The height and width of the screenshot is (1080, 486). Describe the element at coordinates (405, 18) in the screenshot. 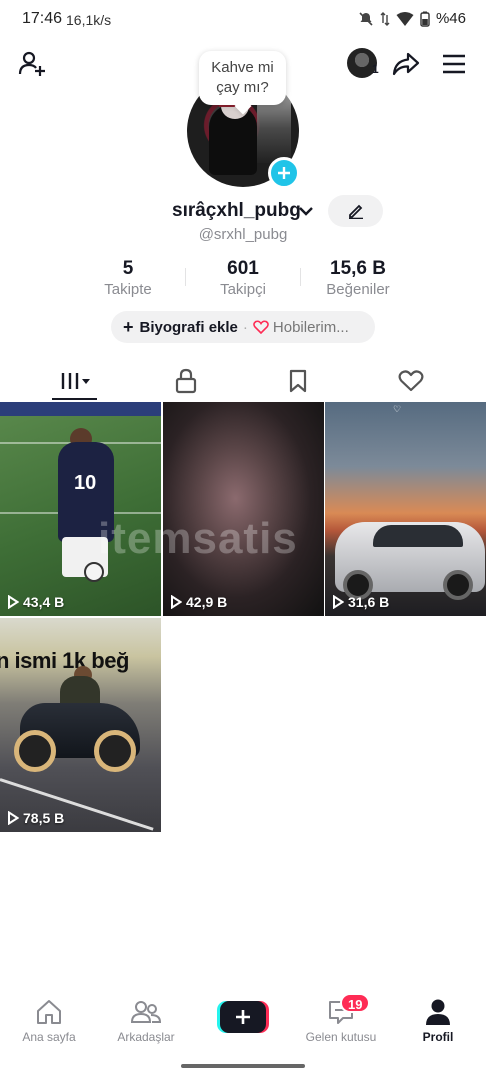

I see `wifi-icon` at that location.